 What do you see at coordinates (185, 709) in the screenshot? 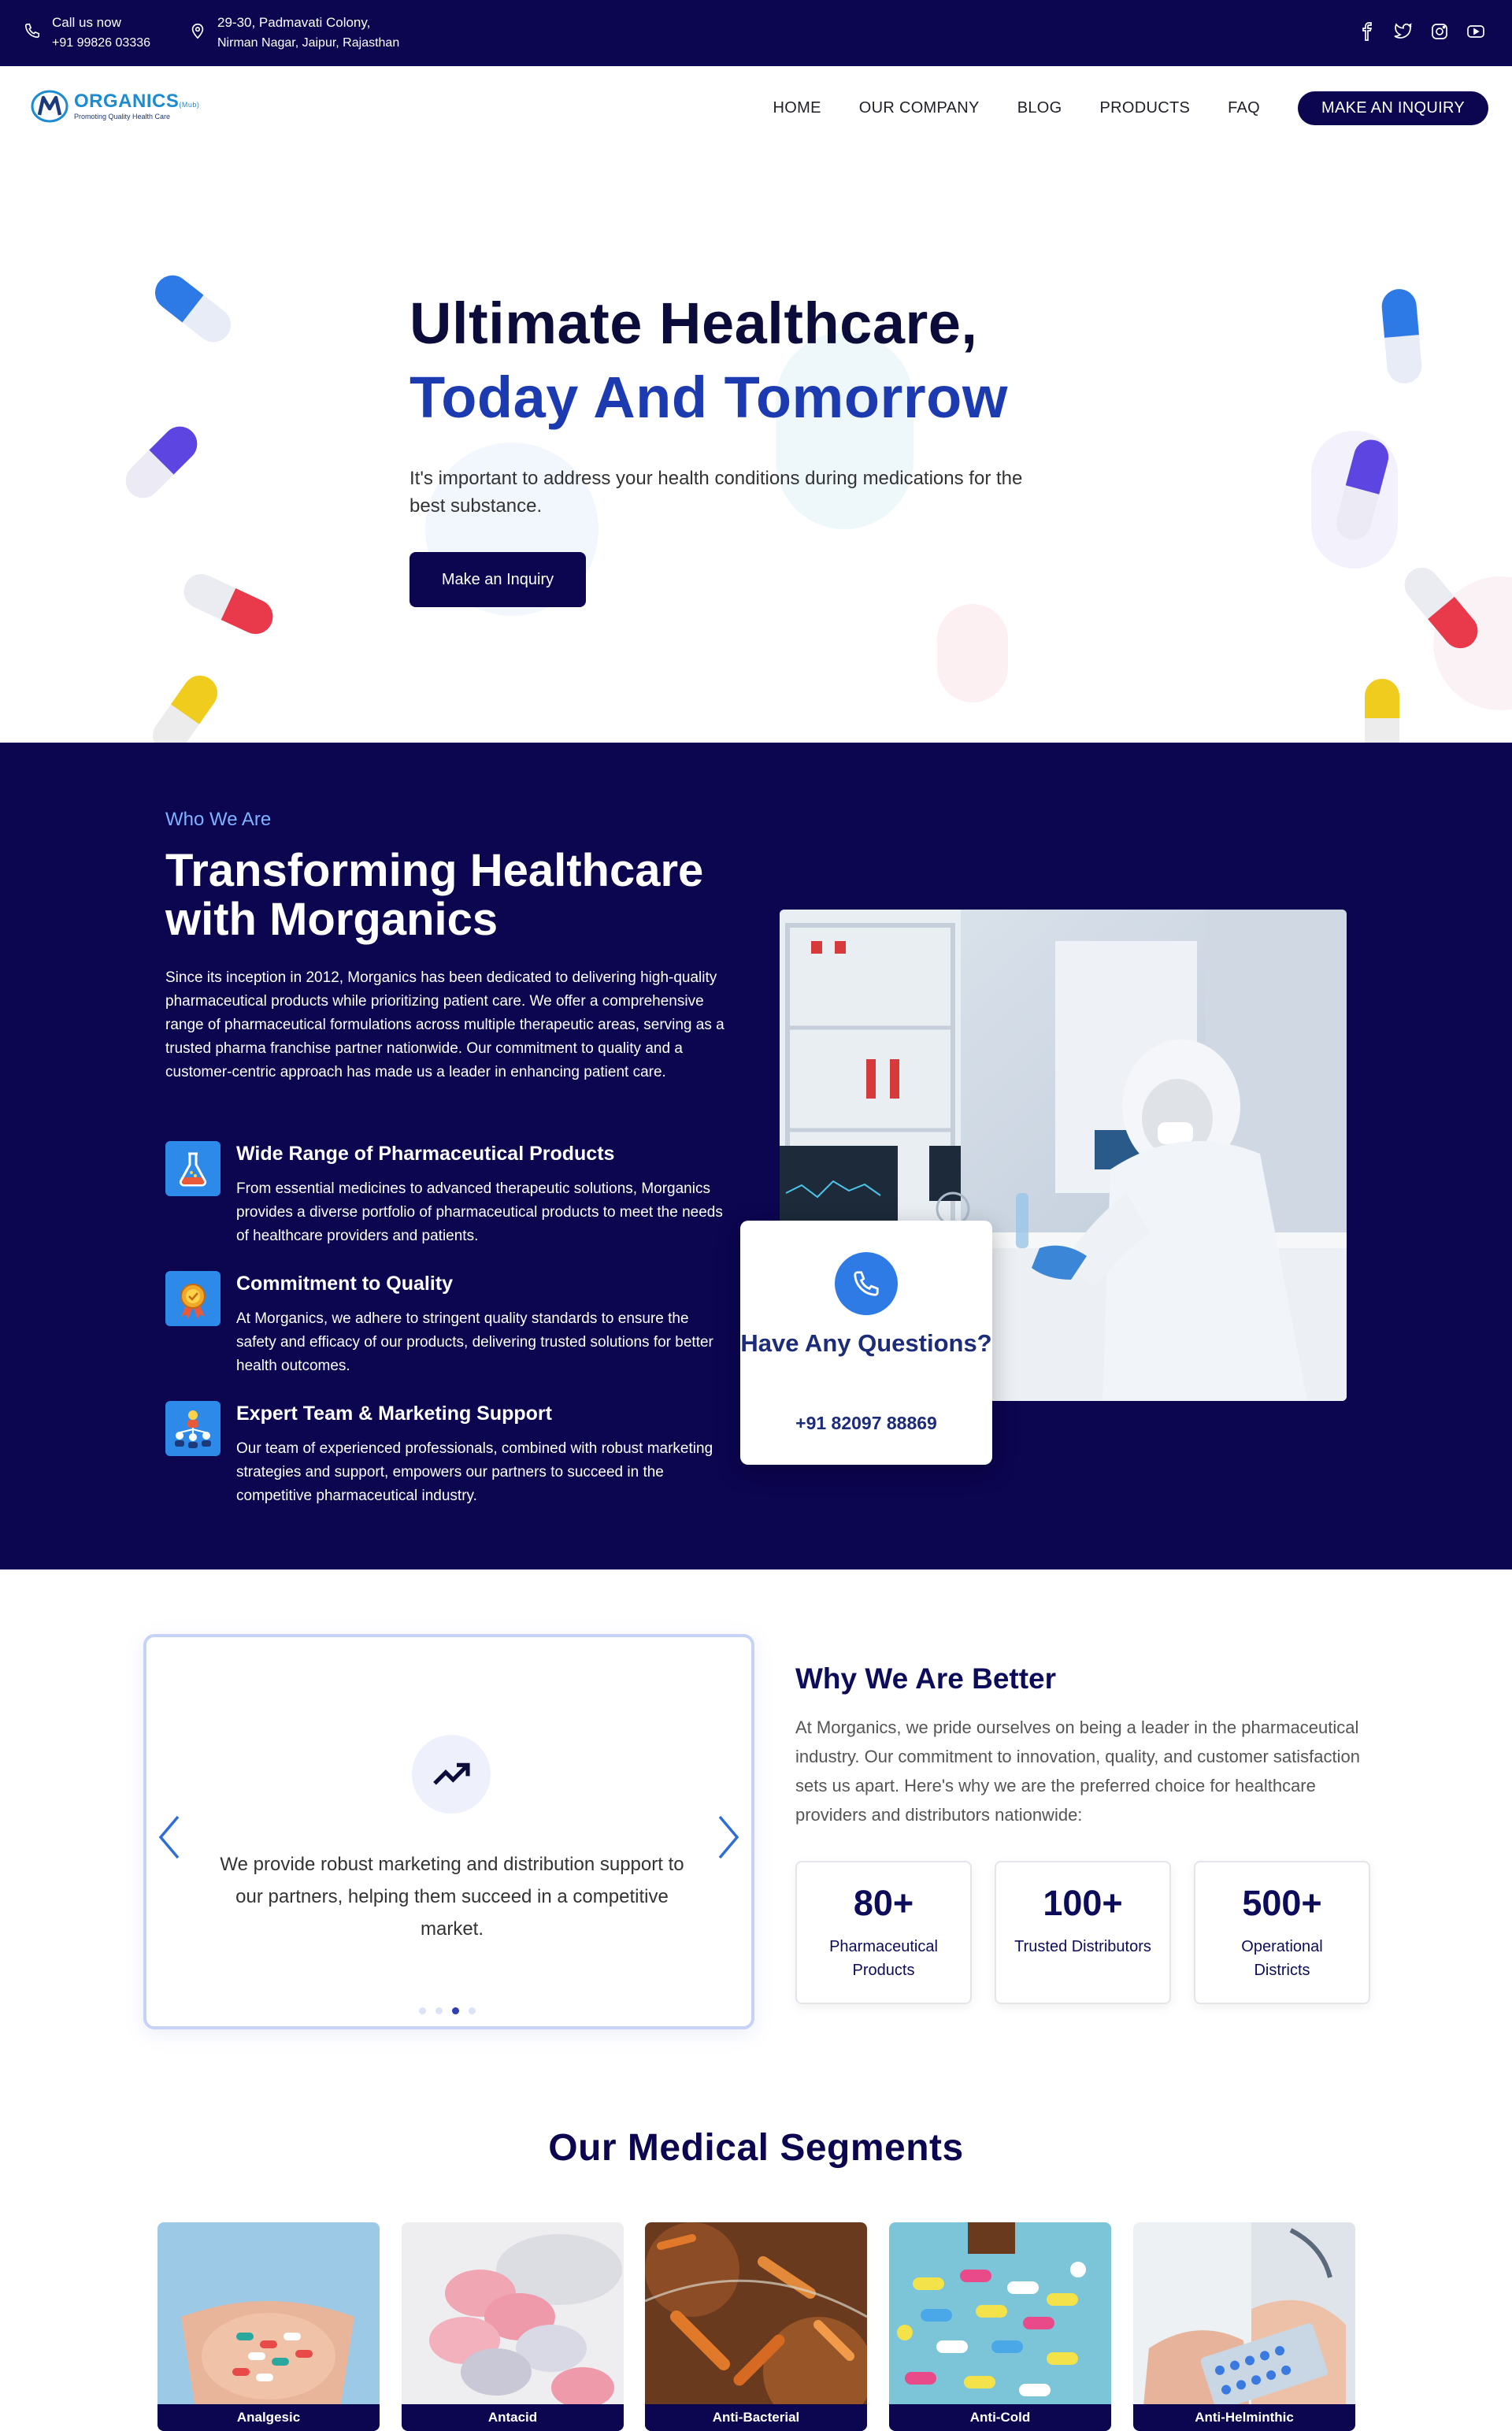
I see `capsule-yellow-icon` at bounding box center [185, 709].